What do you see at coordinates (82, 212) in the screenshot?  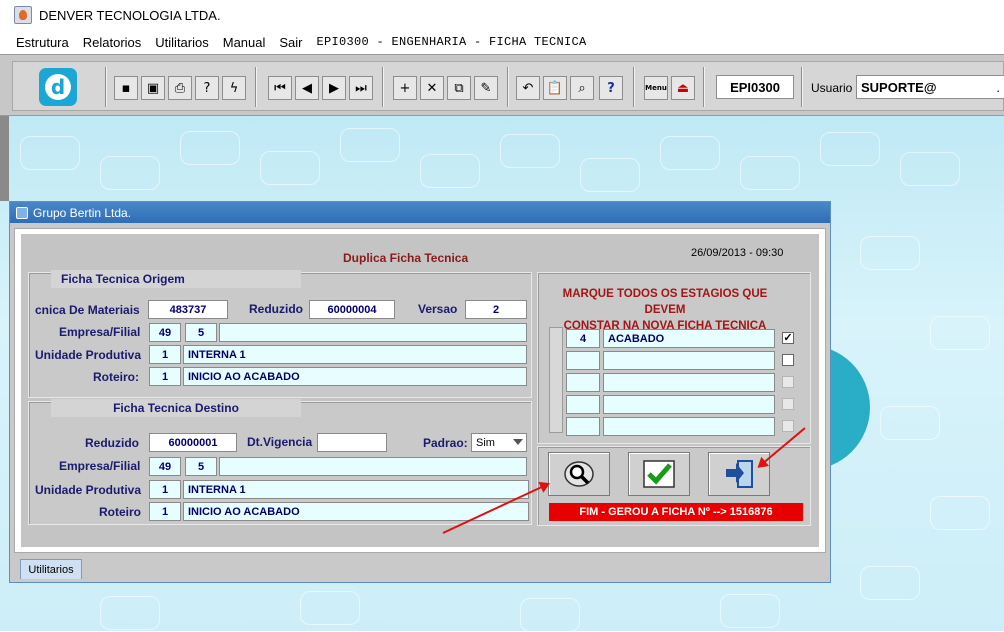 I see `inner-window-title: Grupo Bertin Ltda.` at bounding box center [82, 212].